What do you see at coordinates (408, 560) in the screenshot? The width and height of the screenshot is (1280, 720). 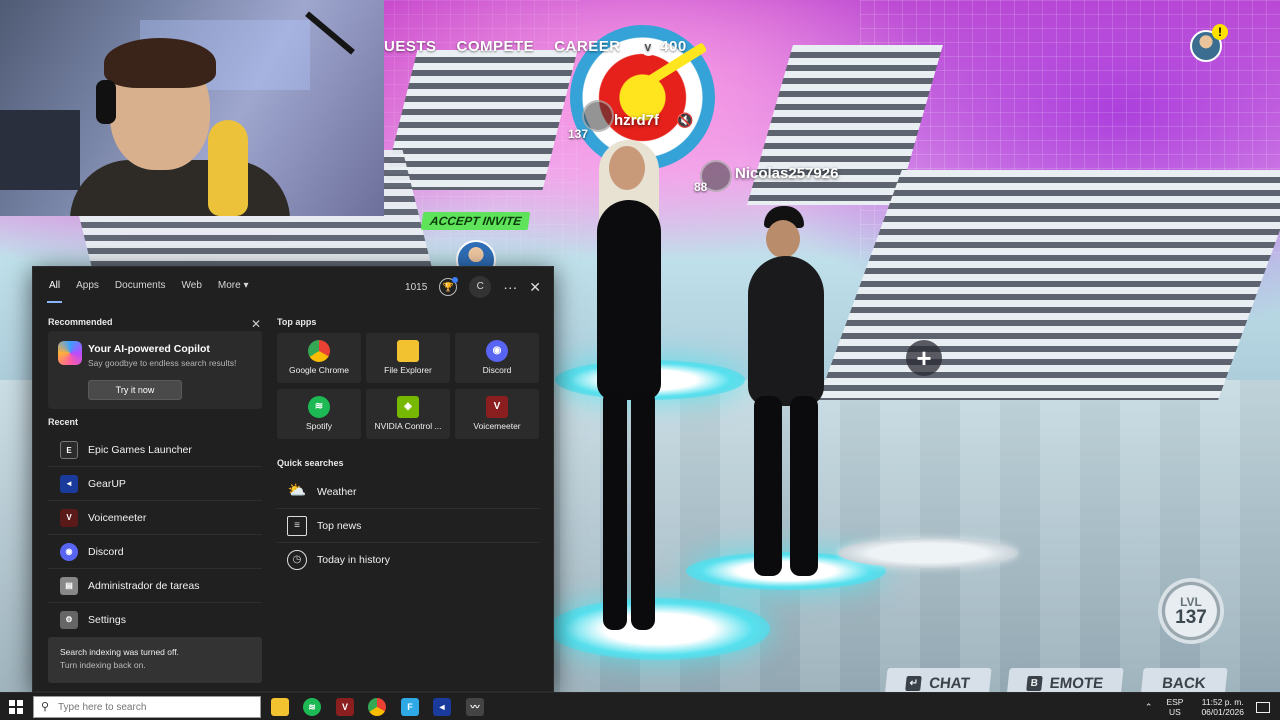 I see `quick-search-today-in-history: ◷ Today in history` at bounding box center [408, 560].